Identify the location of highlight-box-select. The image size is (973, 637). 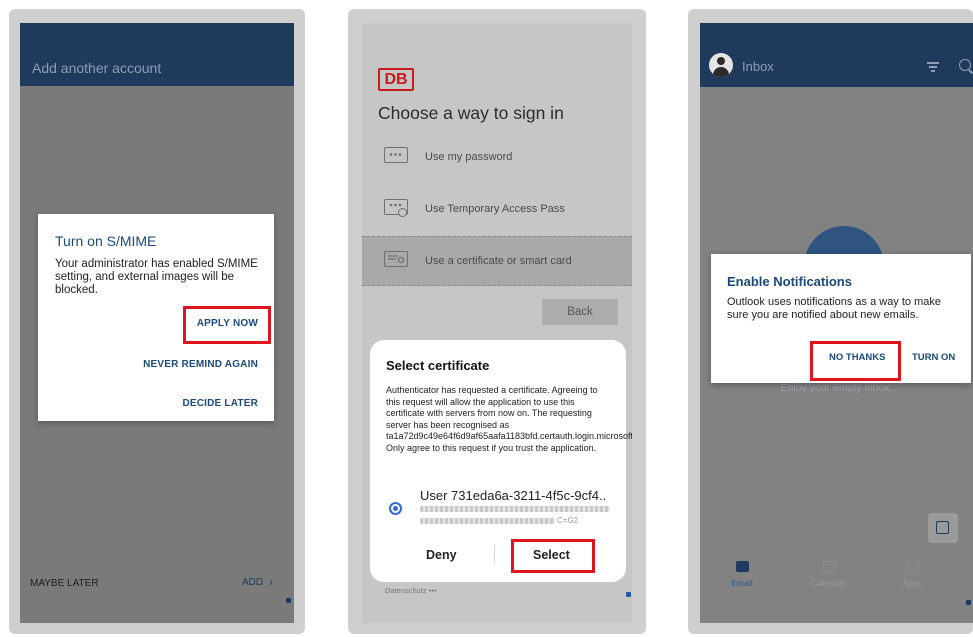
(553, 556).